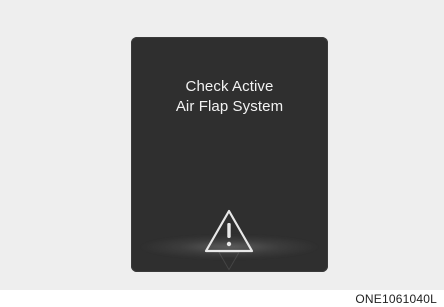 The width and height of the screenshot is (444, 307). Describe the element at coordinates (229, 86) in the screenshot. I see `warning-message-line1: Check Active` at that location.